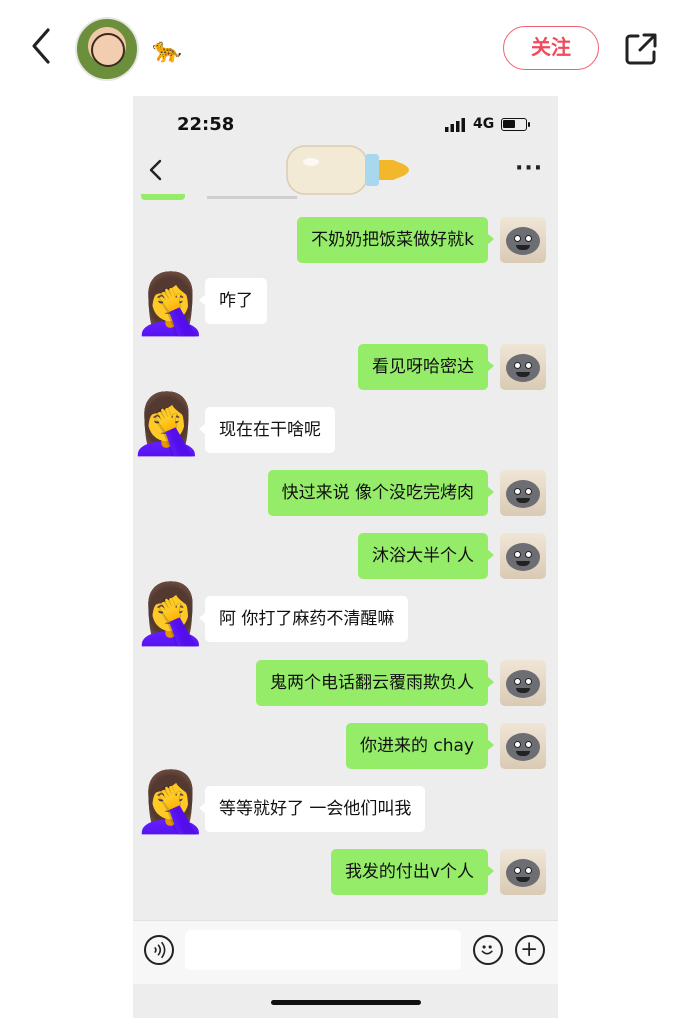 The height and width of the screenshot is (1023, 690). What do you see at coordinates (551, 48) in the screenshot?
I see `follow-button: 关注` at bounding box center [551, 48].